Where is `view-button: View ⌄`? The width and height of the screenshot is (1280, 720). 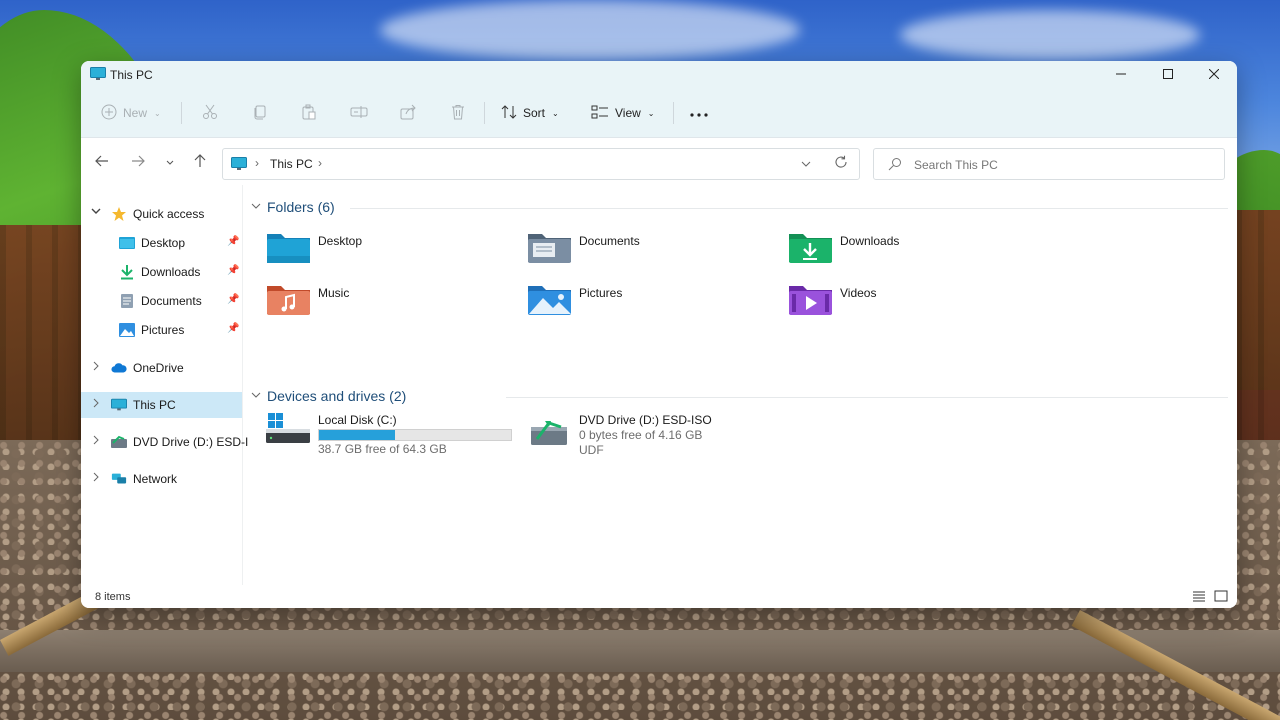 view-button: View ⌄ is located at coordinates (623, 113).